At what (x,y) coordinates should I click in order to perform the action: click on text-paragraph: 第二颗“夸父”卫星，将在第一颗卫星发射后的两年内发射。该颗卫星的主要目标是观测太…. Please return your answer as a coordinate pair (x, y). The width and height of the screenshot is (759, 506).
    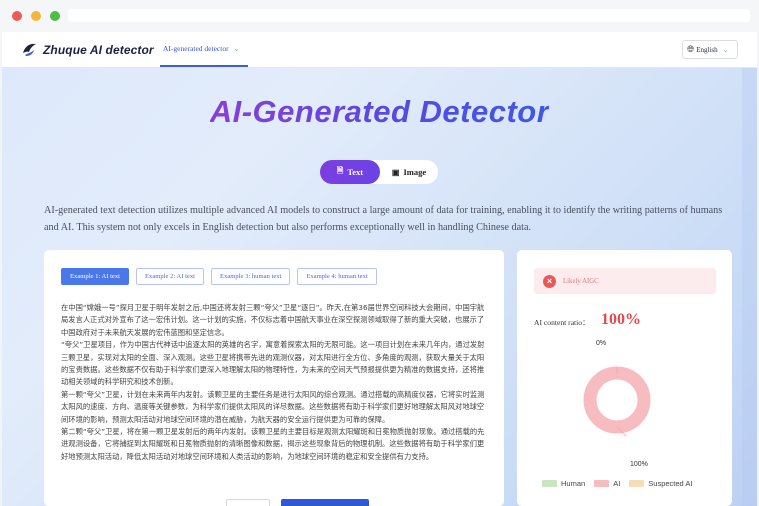
    Looking at the image, I should click on (273, 444).